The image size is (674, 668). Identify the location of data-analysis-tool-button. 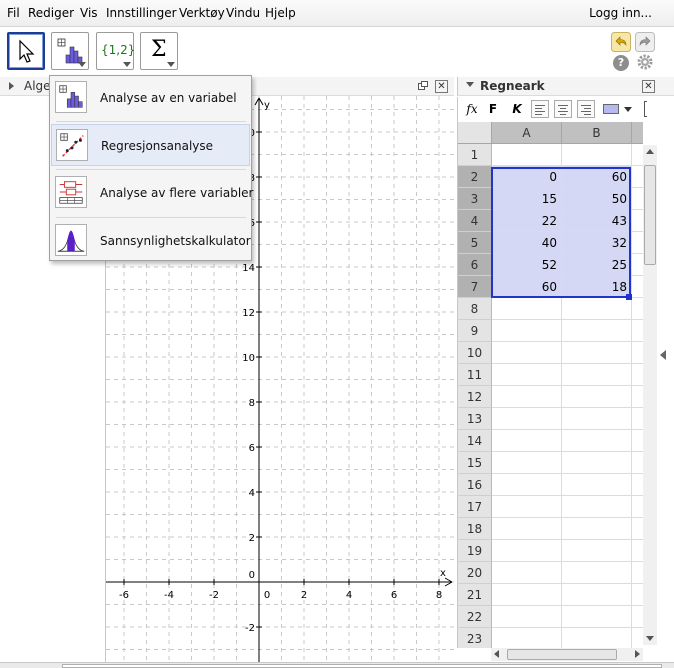
(70, 51).